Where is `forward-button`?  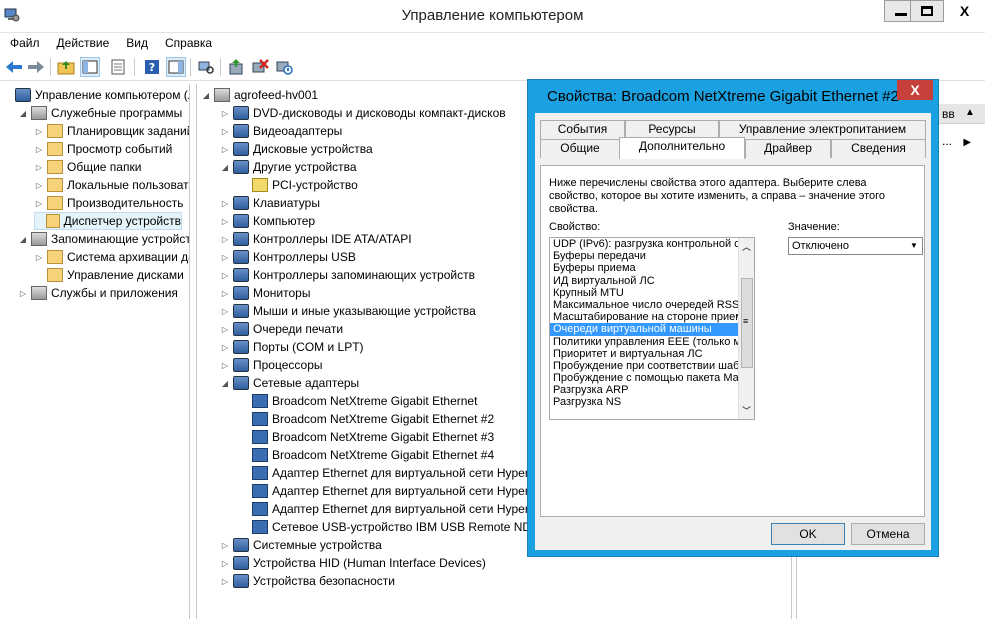 forward-button is located at coordinates (36, 67).